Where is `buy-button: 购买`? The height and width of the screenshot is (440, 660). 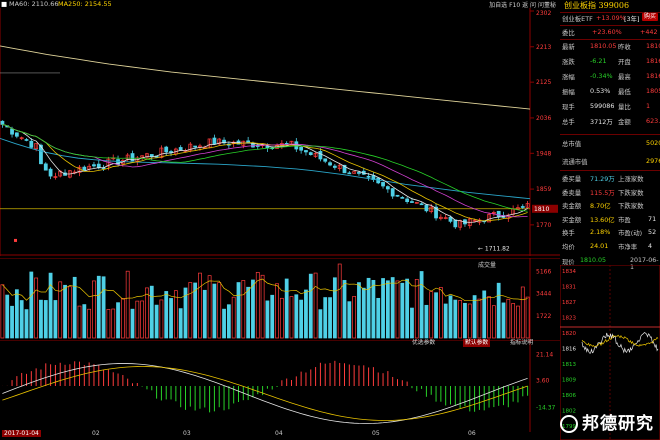
buy-button: 购买 is located at coordinates (650, 17).